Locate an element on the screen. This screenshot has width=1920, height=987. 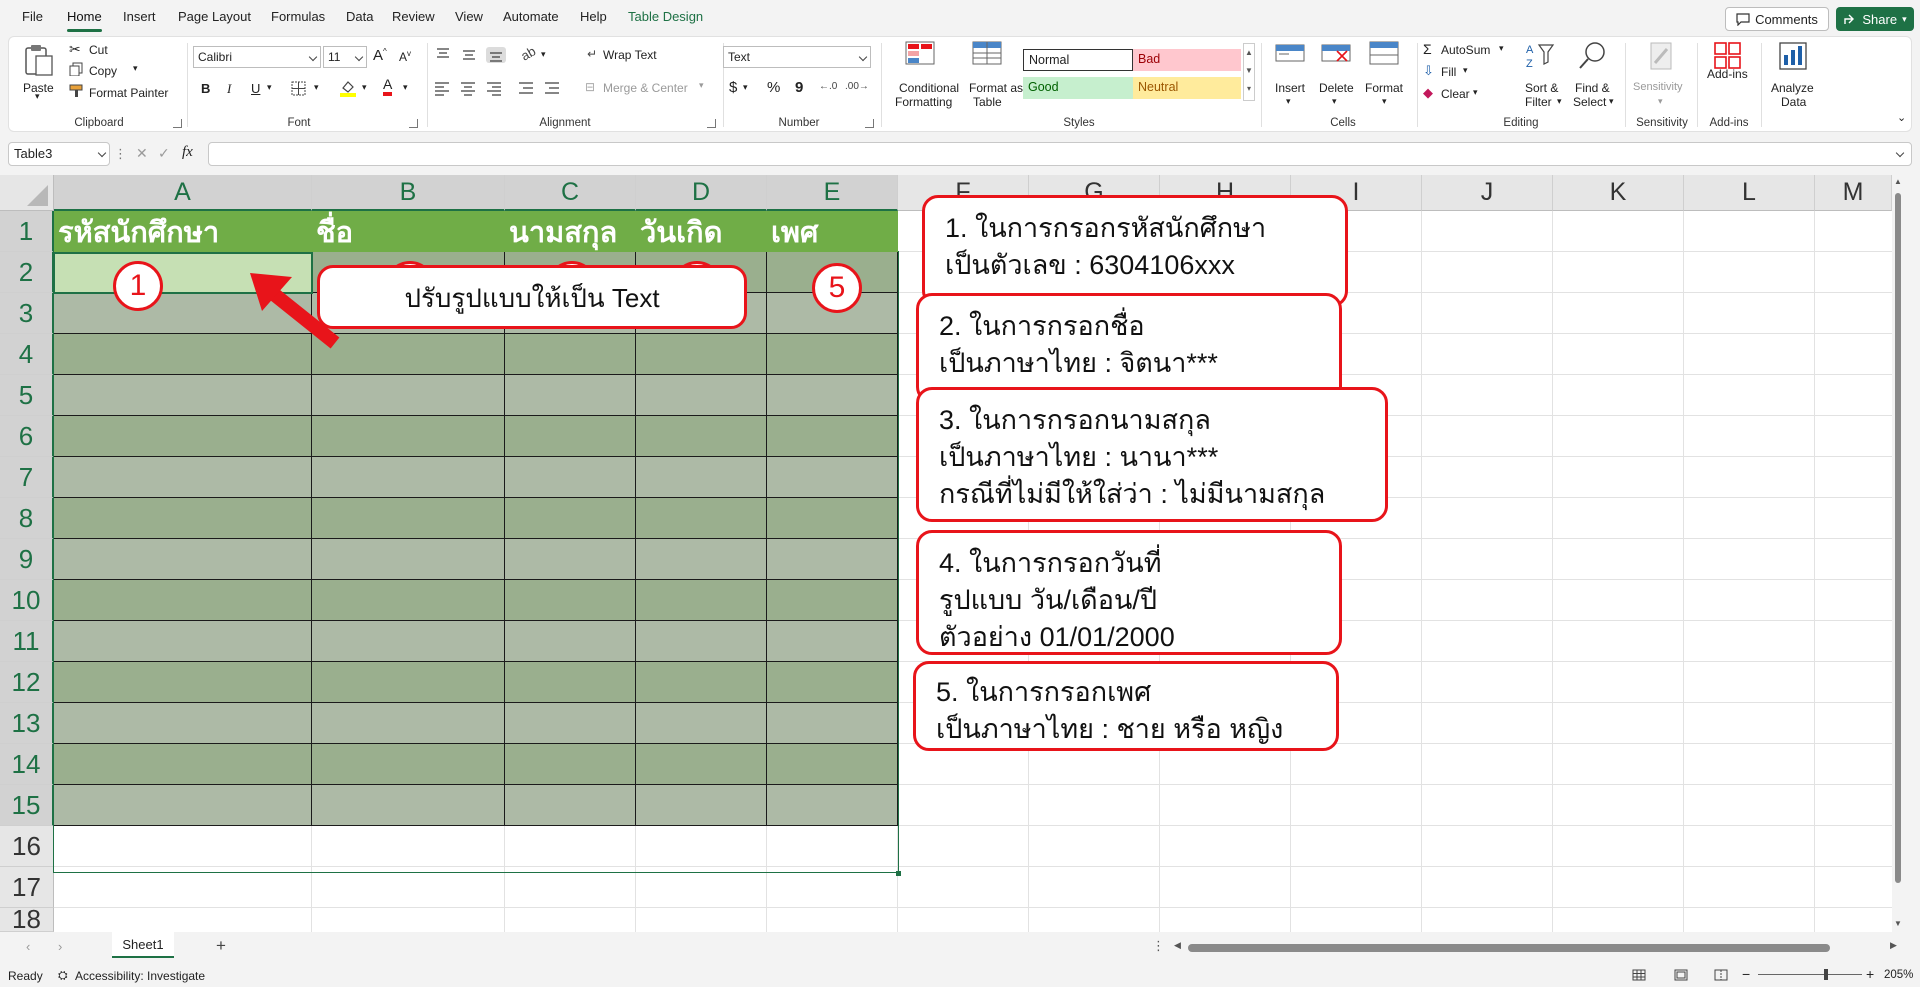
table-cell-c4 is located at coordinates (570, 354).